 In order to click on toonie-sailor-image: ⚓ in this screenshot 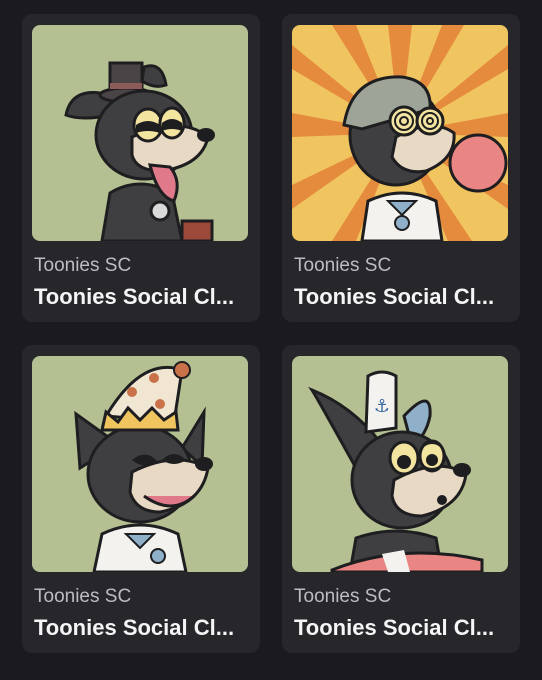, I will do `click(400, 464)`.